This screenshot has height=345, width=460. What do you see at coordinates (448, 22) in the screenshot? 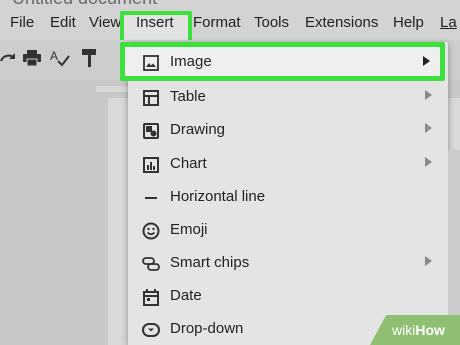
I see `menu-last-edit-link: La` at bounding box center [448, 22].